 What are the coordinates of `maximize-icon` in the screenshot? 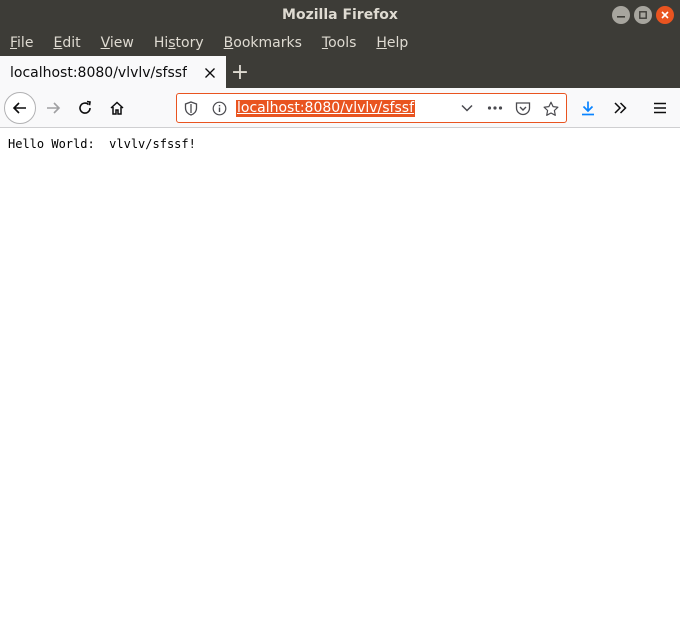 It's located at (643, 15).